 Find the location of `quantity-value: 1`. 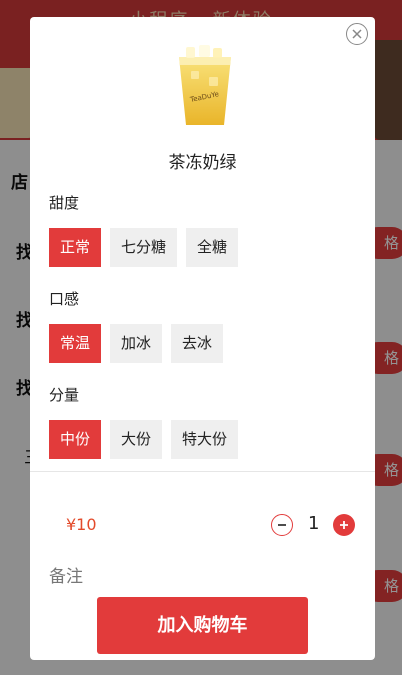

quantity-value: 1 is located at coordinates (314, 523).